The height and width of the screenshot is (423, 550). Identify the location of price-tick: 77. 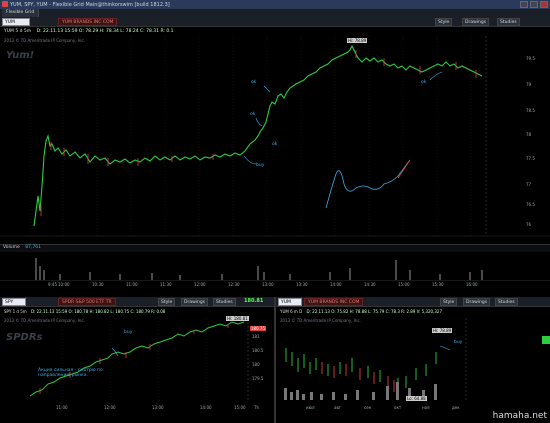
(529, 184).